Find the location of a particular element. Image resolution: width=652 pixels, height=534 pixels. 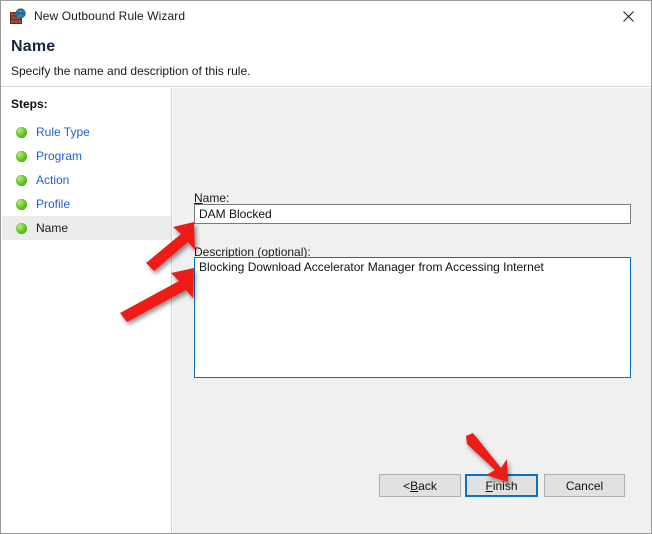

name-field-label: Name: is located at coordinates (211, 198).